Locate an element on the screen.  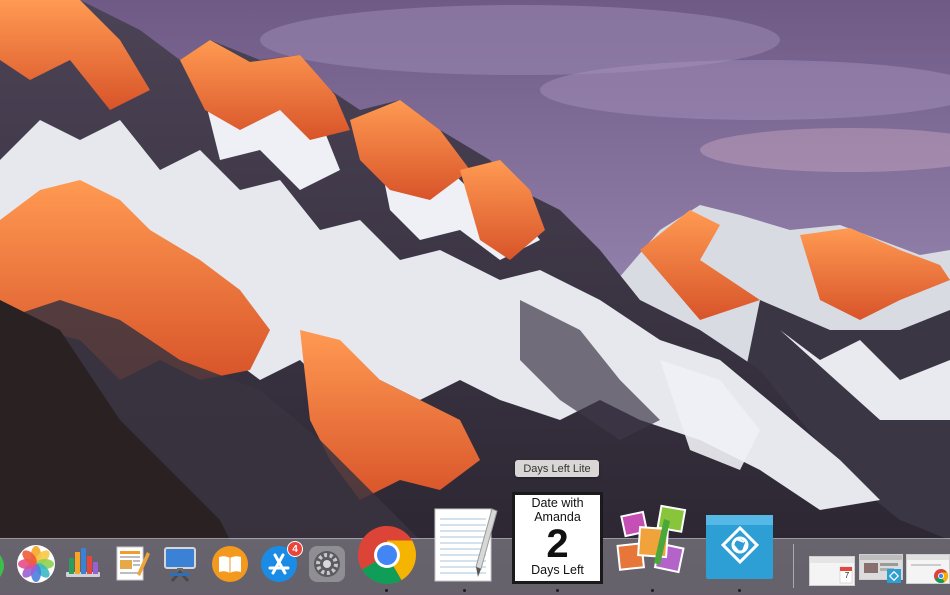
chrome-running-indicator is located at coordinates (386, 590).